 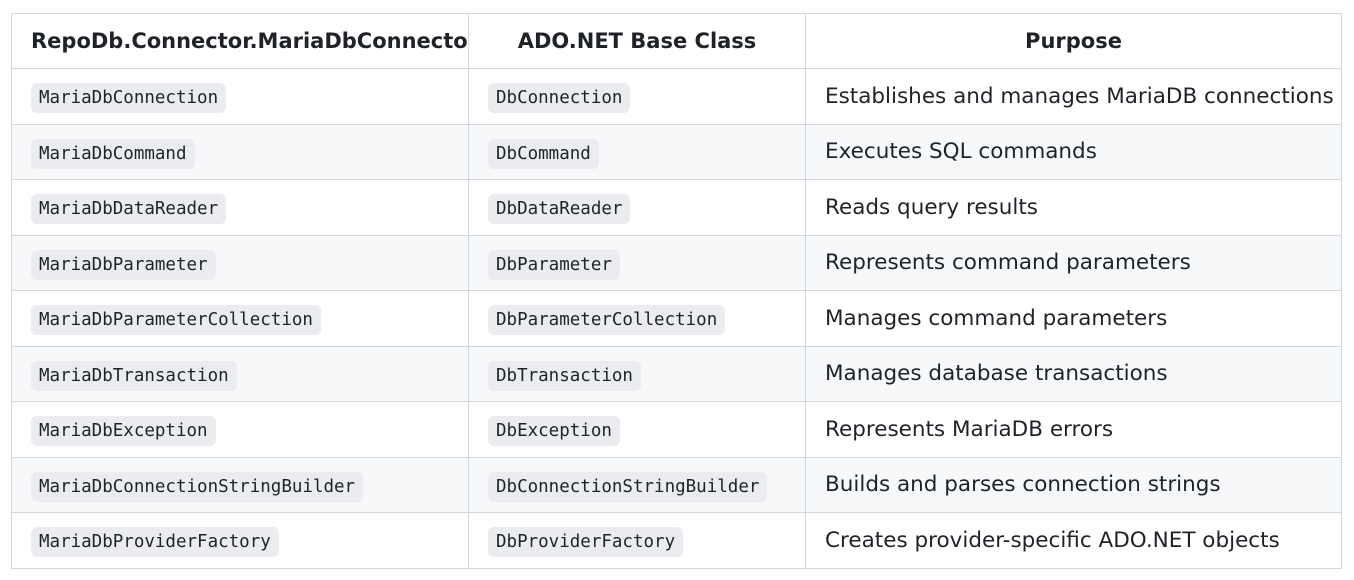 I want to click on base-class-code: DbException, so click(x=554, y=431).